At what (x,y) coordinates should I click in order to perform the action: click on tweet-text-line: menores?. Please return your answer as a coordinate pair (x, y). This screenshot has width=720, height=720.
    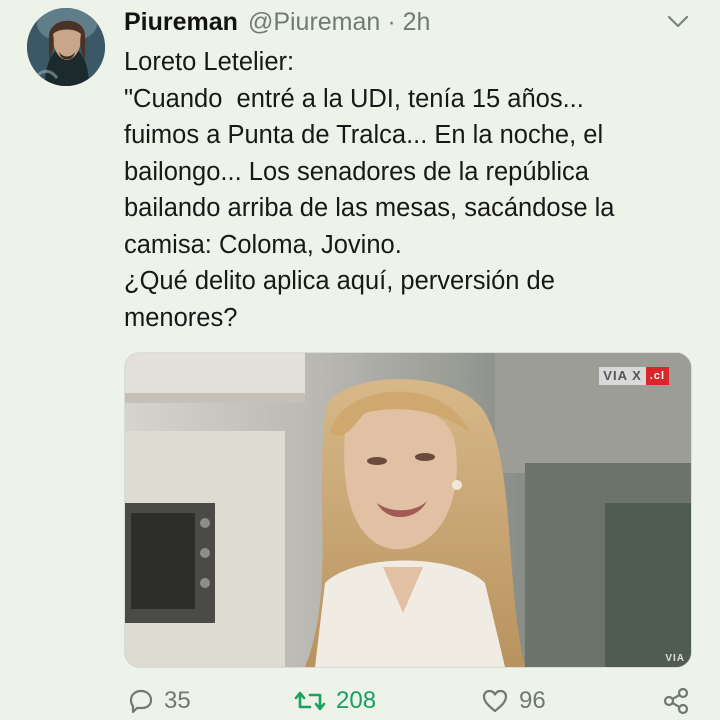
    Looking at the image, I should click on (181, 317).